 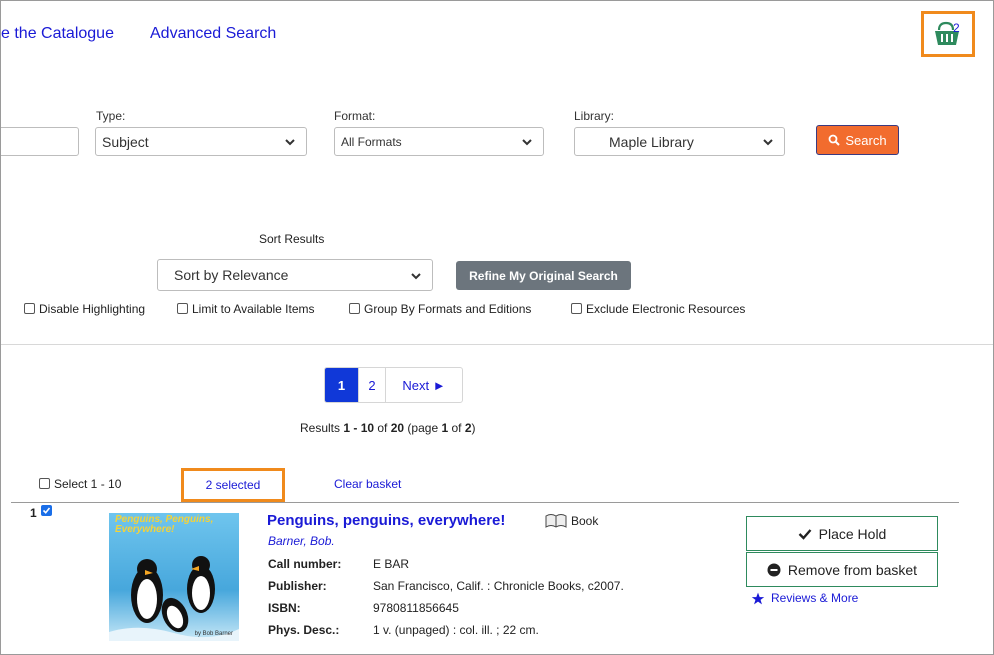 What do you see at coordinates (651, 141) in the screenshot?
I see `library-value: Maple Library` at bounding box center [651, 141].